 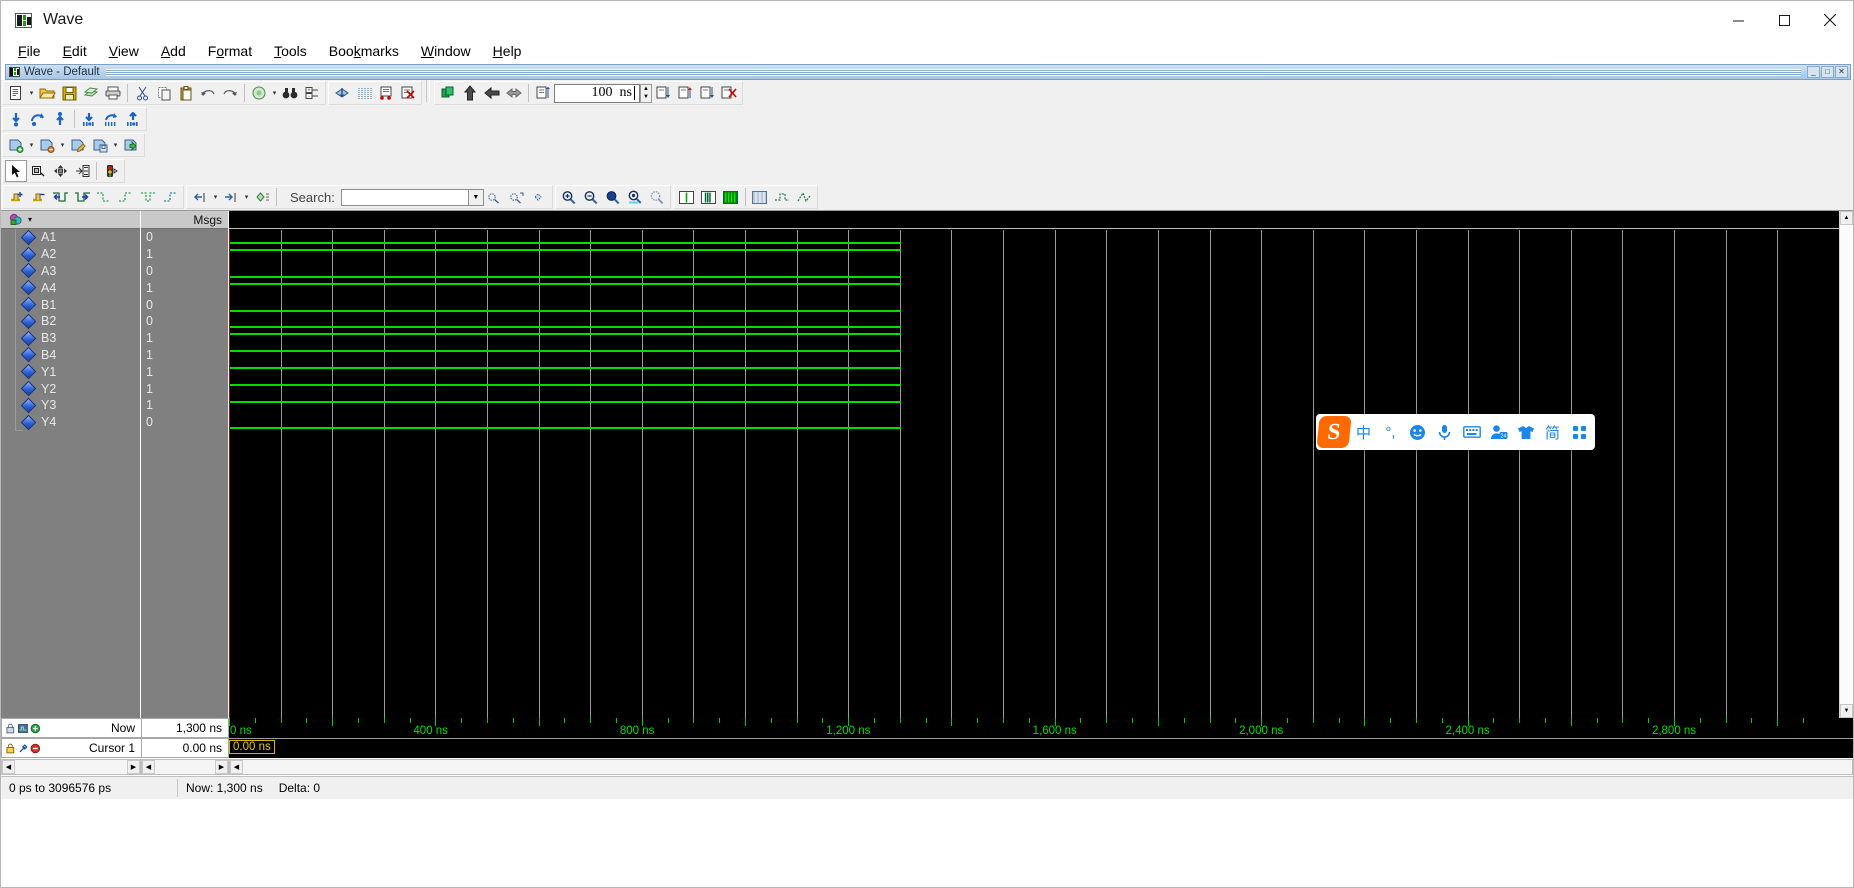 I want to click on minimize-button, so click(x=1738, y=20).